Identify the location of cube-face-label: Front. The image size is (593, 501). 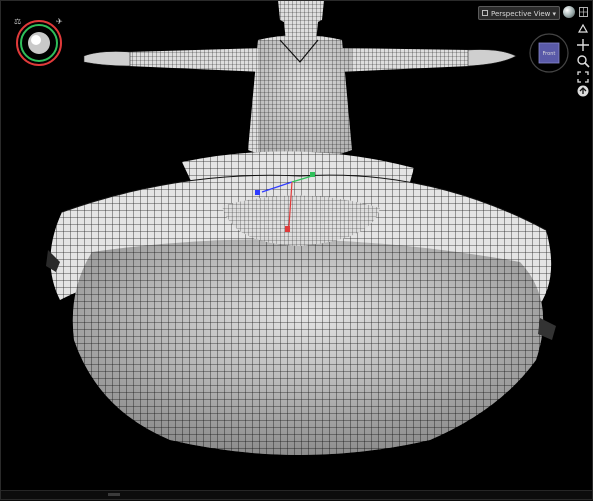
(549, 54).